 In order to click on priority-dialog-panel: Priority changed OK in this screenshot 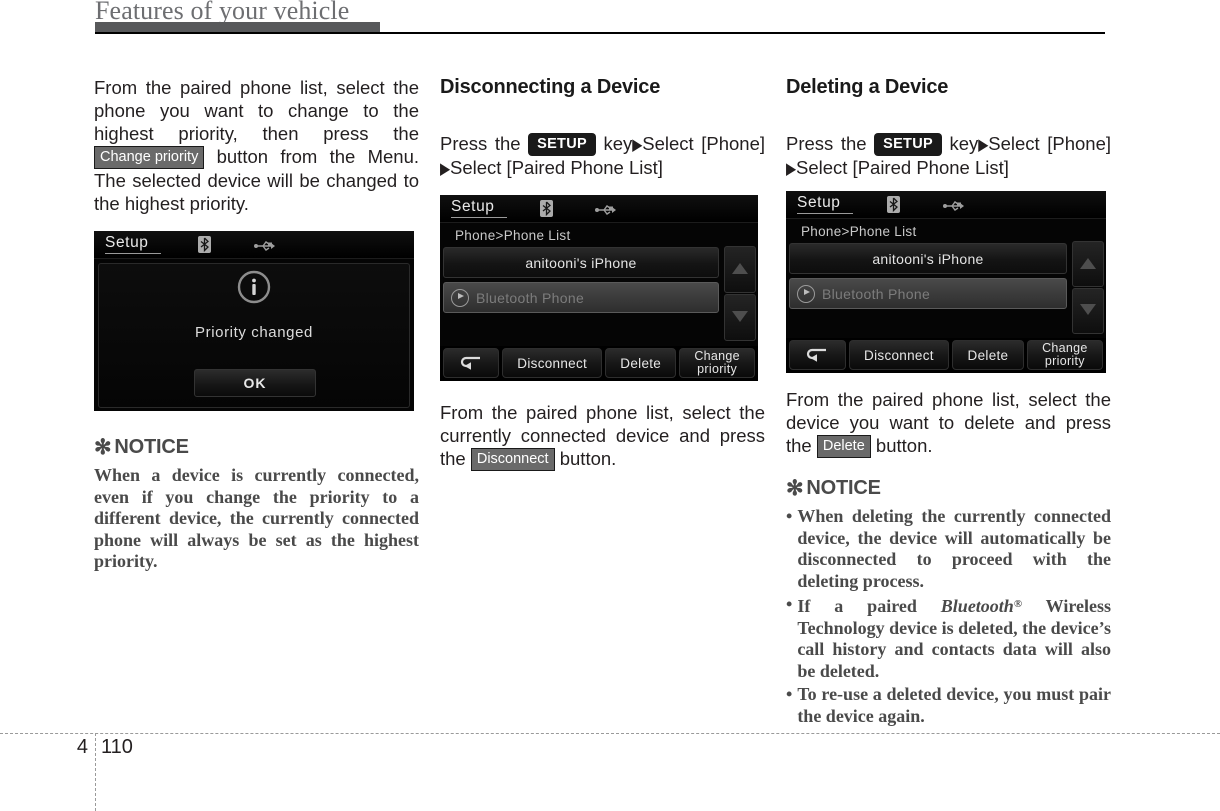, I will do `click(254, 335)`.